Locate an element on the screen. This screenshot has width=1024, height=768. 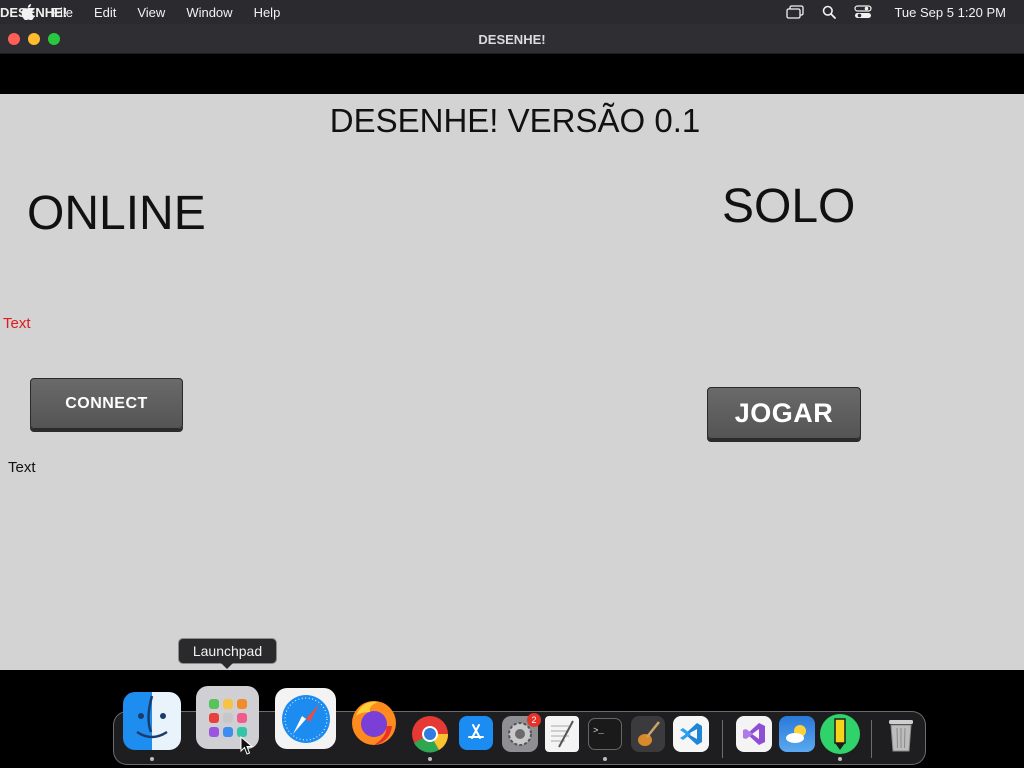
menu-help: Help is located at coordinates (267, 12).